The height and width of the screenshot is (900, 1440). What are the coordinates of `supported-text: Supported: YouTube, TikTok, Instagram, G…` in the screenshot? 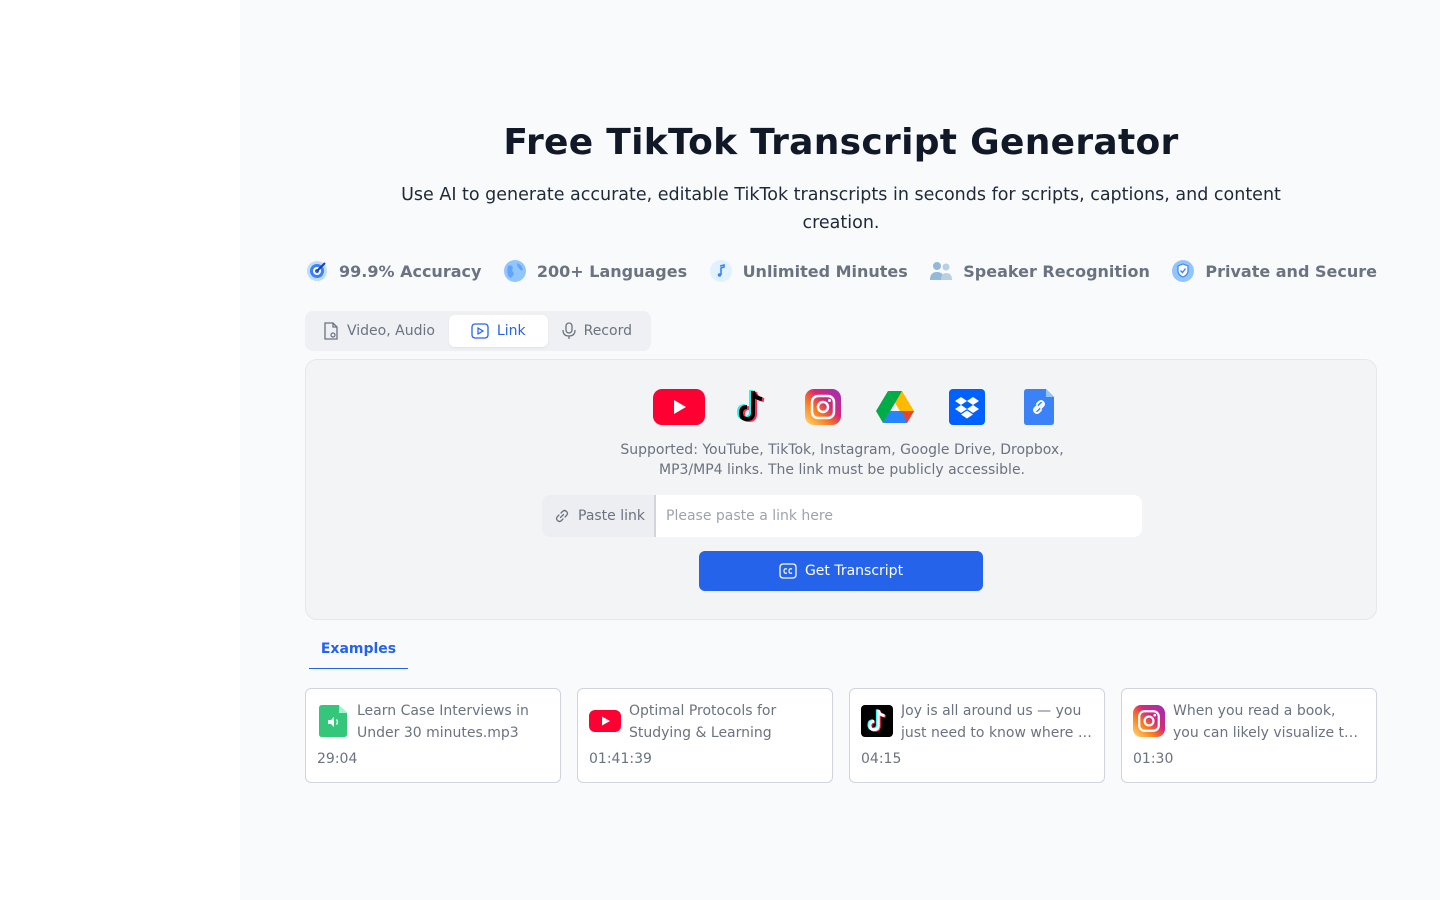 It's located at (842, 460).